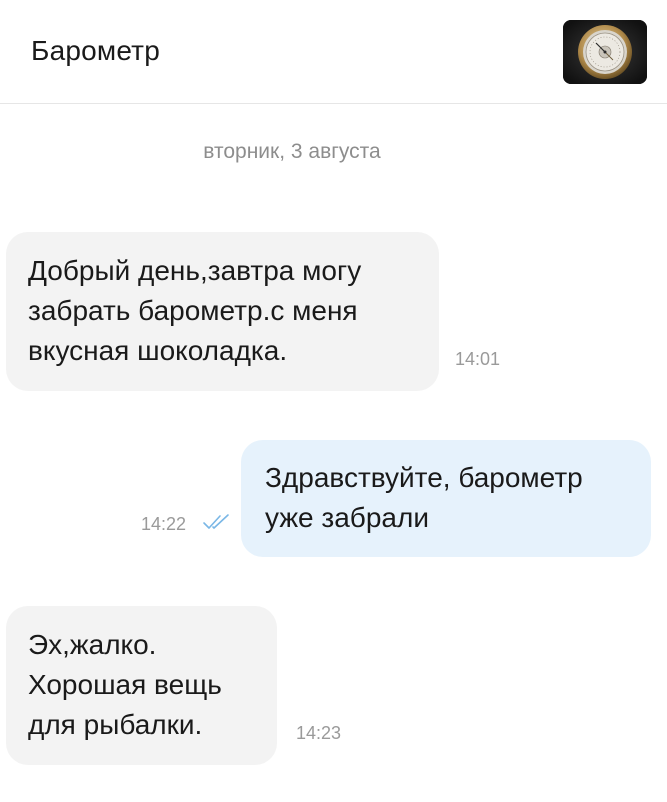  Describe the element at coordinates (158, 350) in the screenshot. I see `message-text-line: вкусная шоколадка.` at that location.